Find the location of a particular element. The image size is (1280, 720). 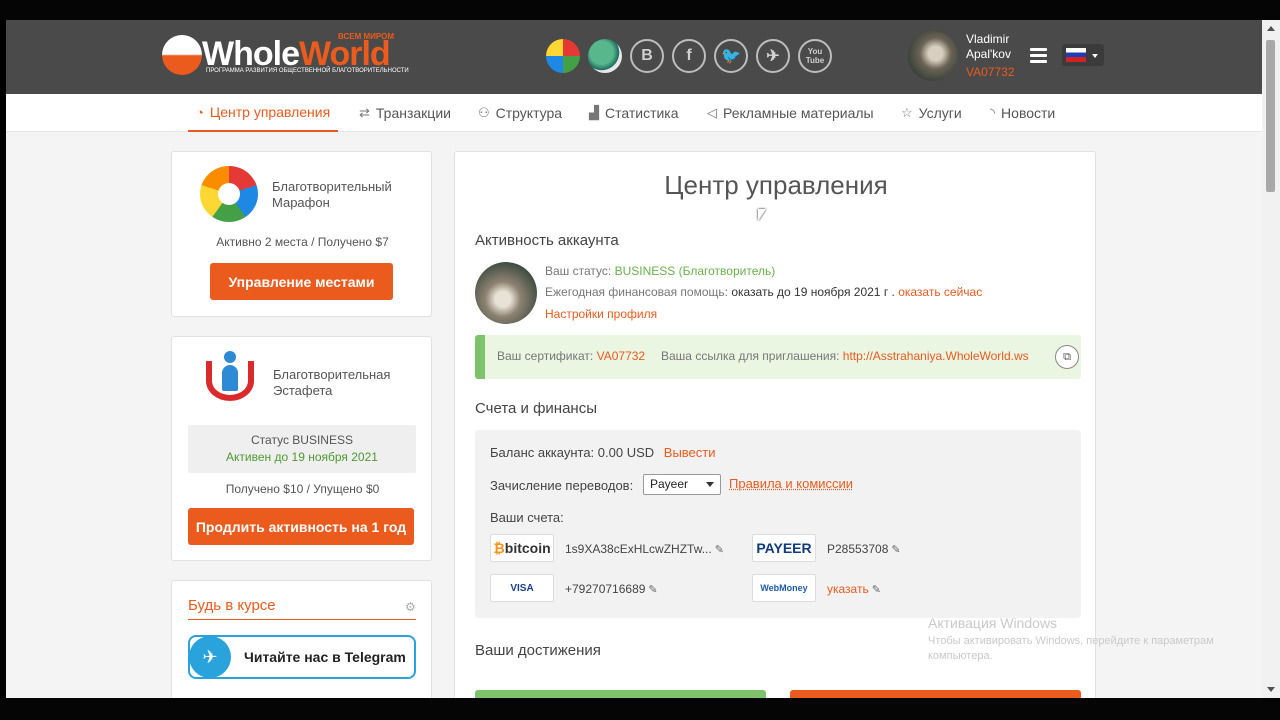

logo-tagline: ВСЕМ МИРОМ is located at coordinates (366, 36).